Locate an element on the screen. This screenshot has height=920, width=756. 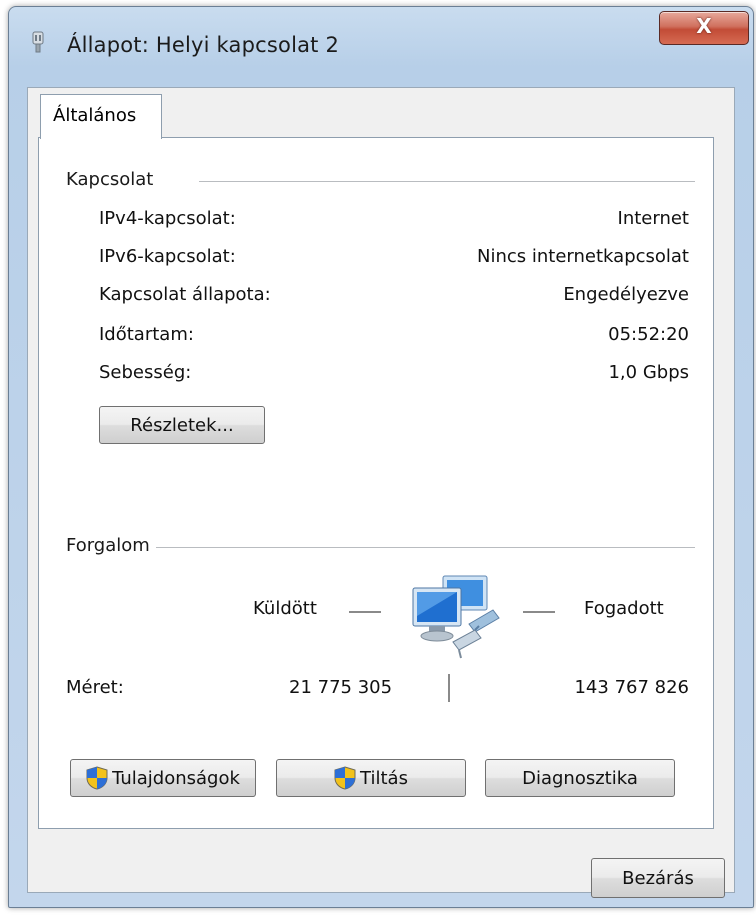
sent-bytes-value: 21 775 305 is located at coordinates (341, 687).